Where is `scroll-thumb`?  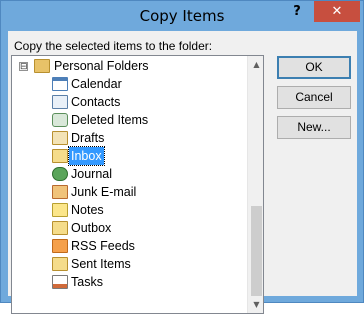
scroll-thumb is located at coordinates (256, 251).